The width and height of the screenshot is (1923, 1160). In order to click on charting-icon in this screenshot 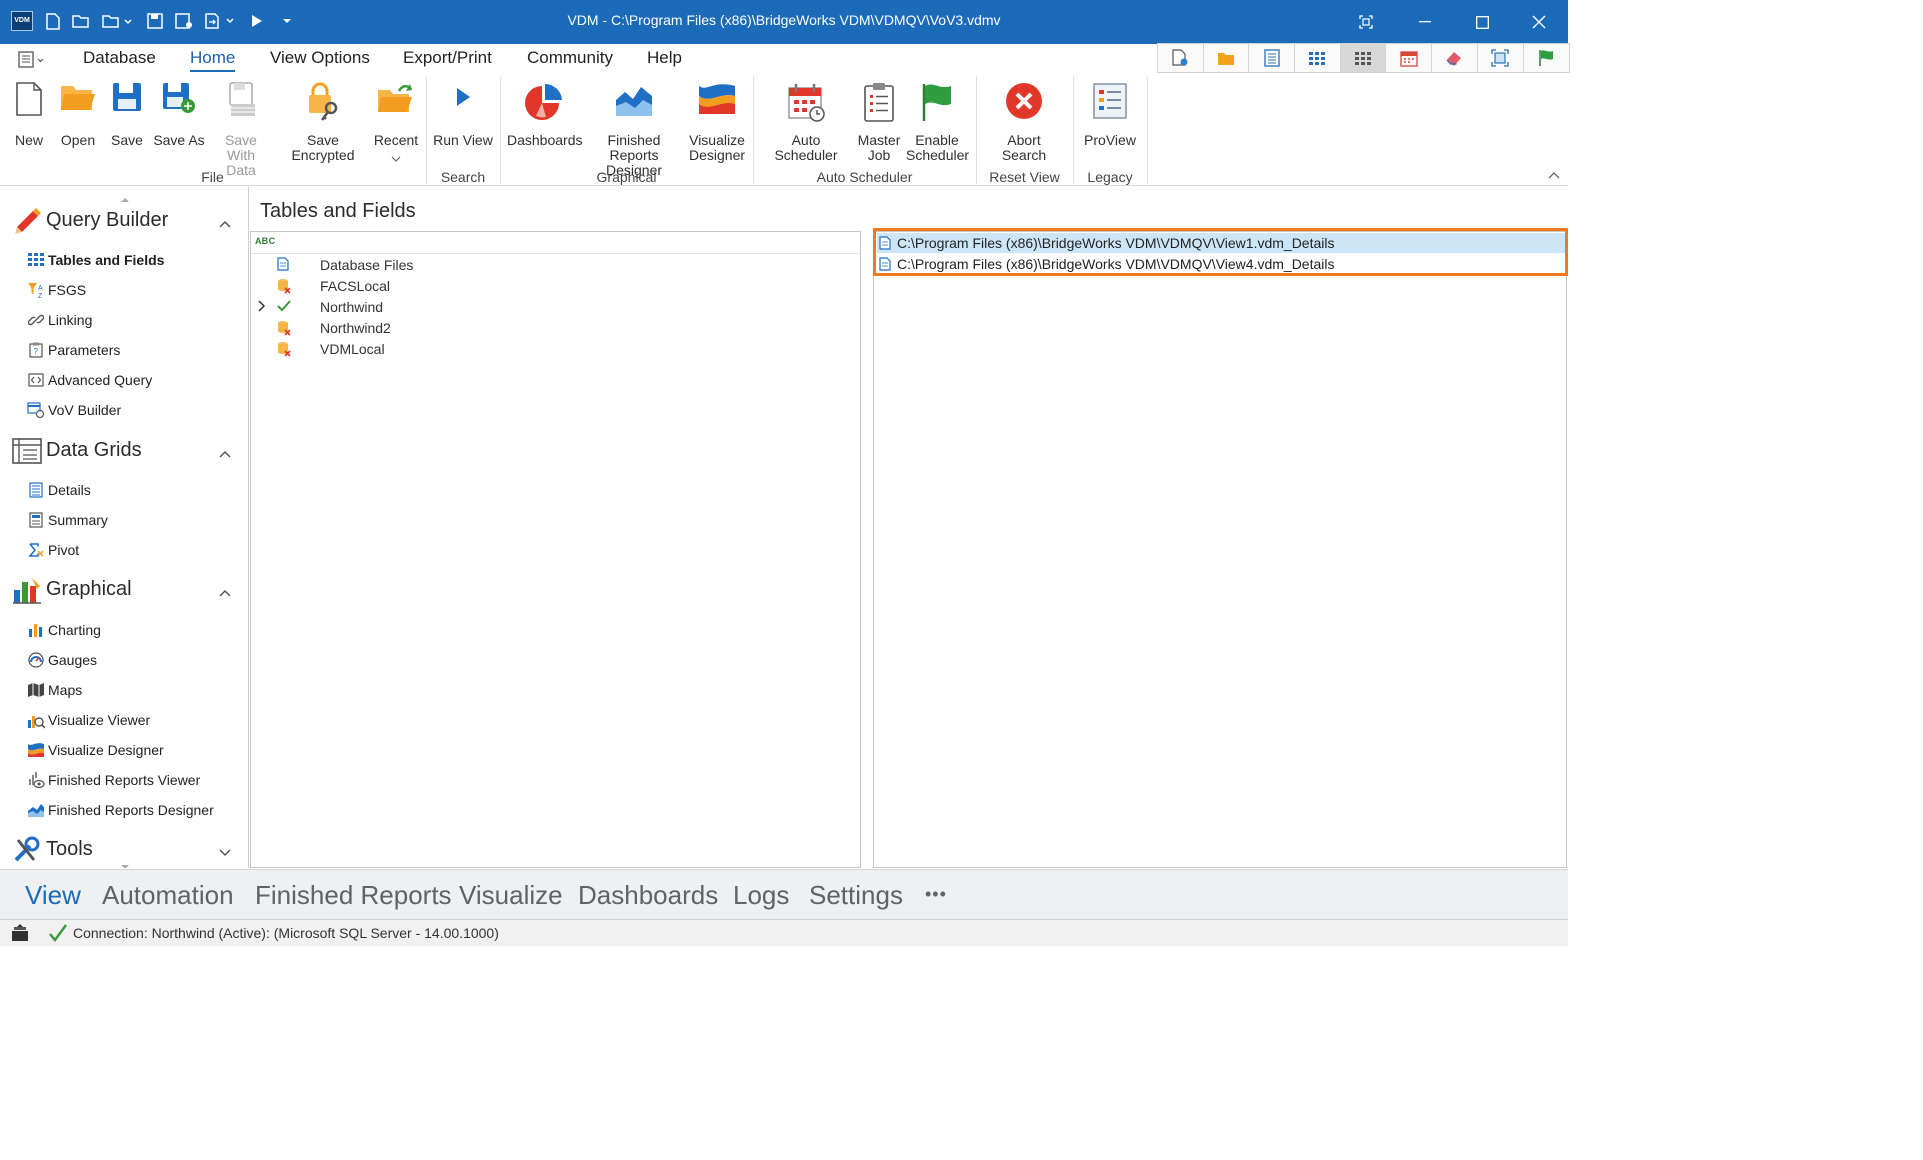, I will do `click(36, 630)`.